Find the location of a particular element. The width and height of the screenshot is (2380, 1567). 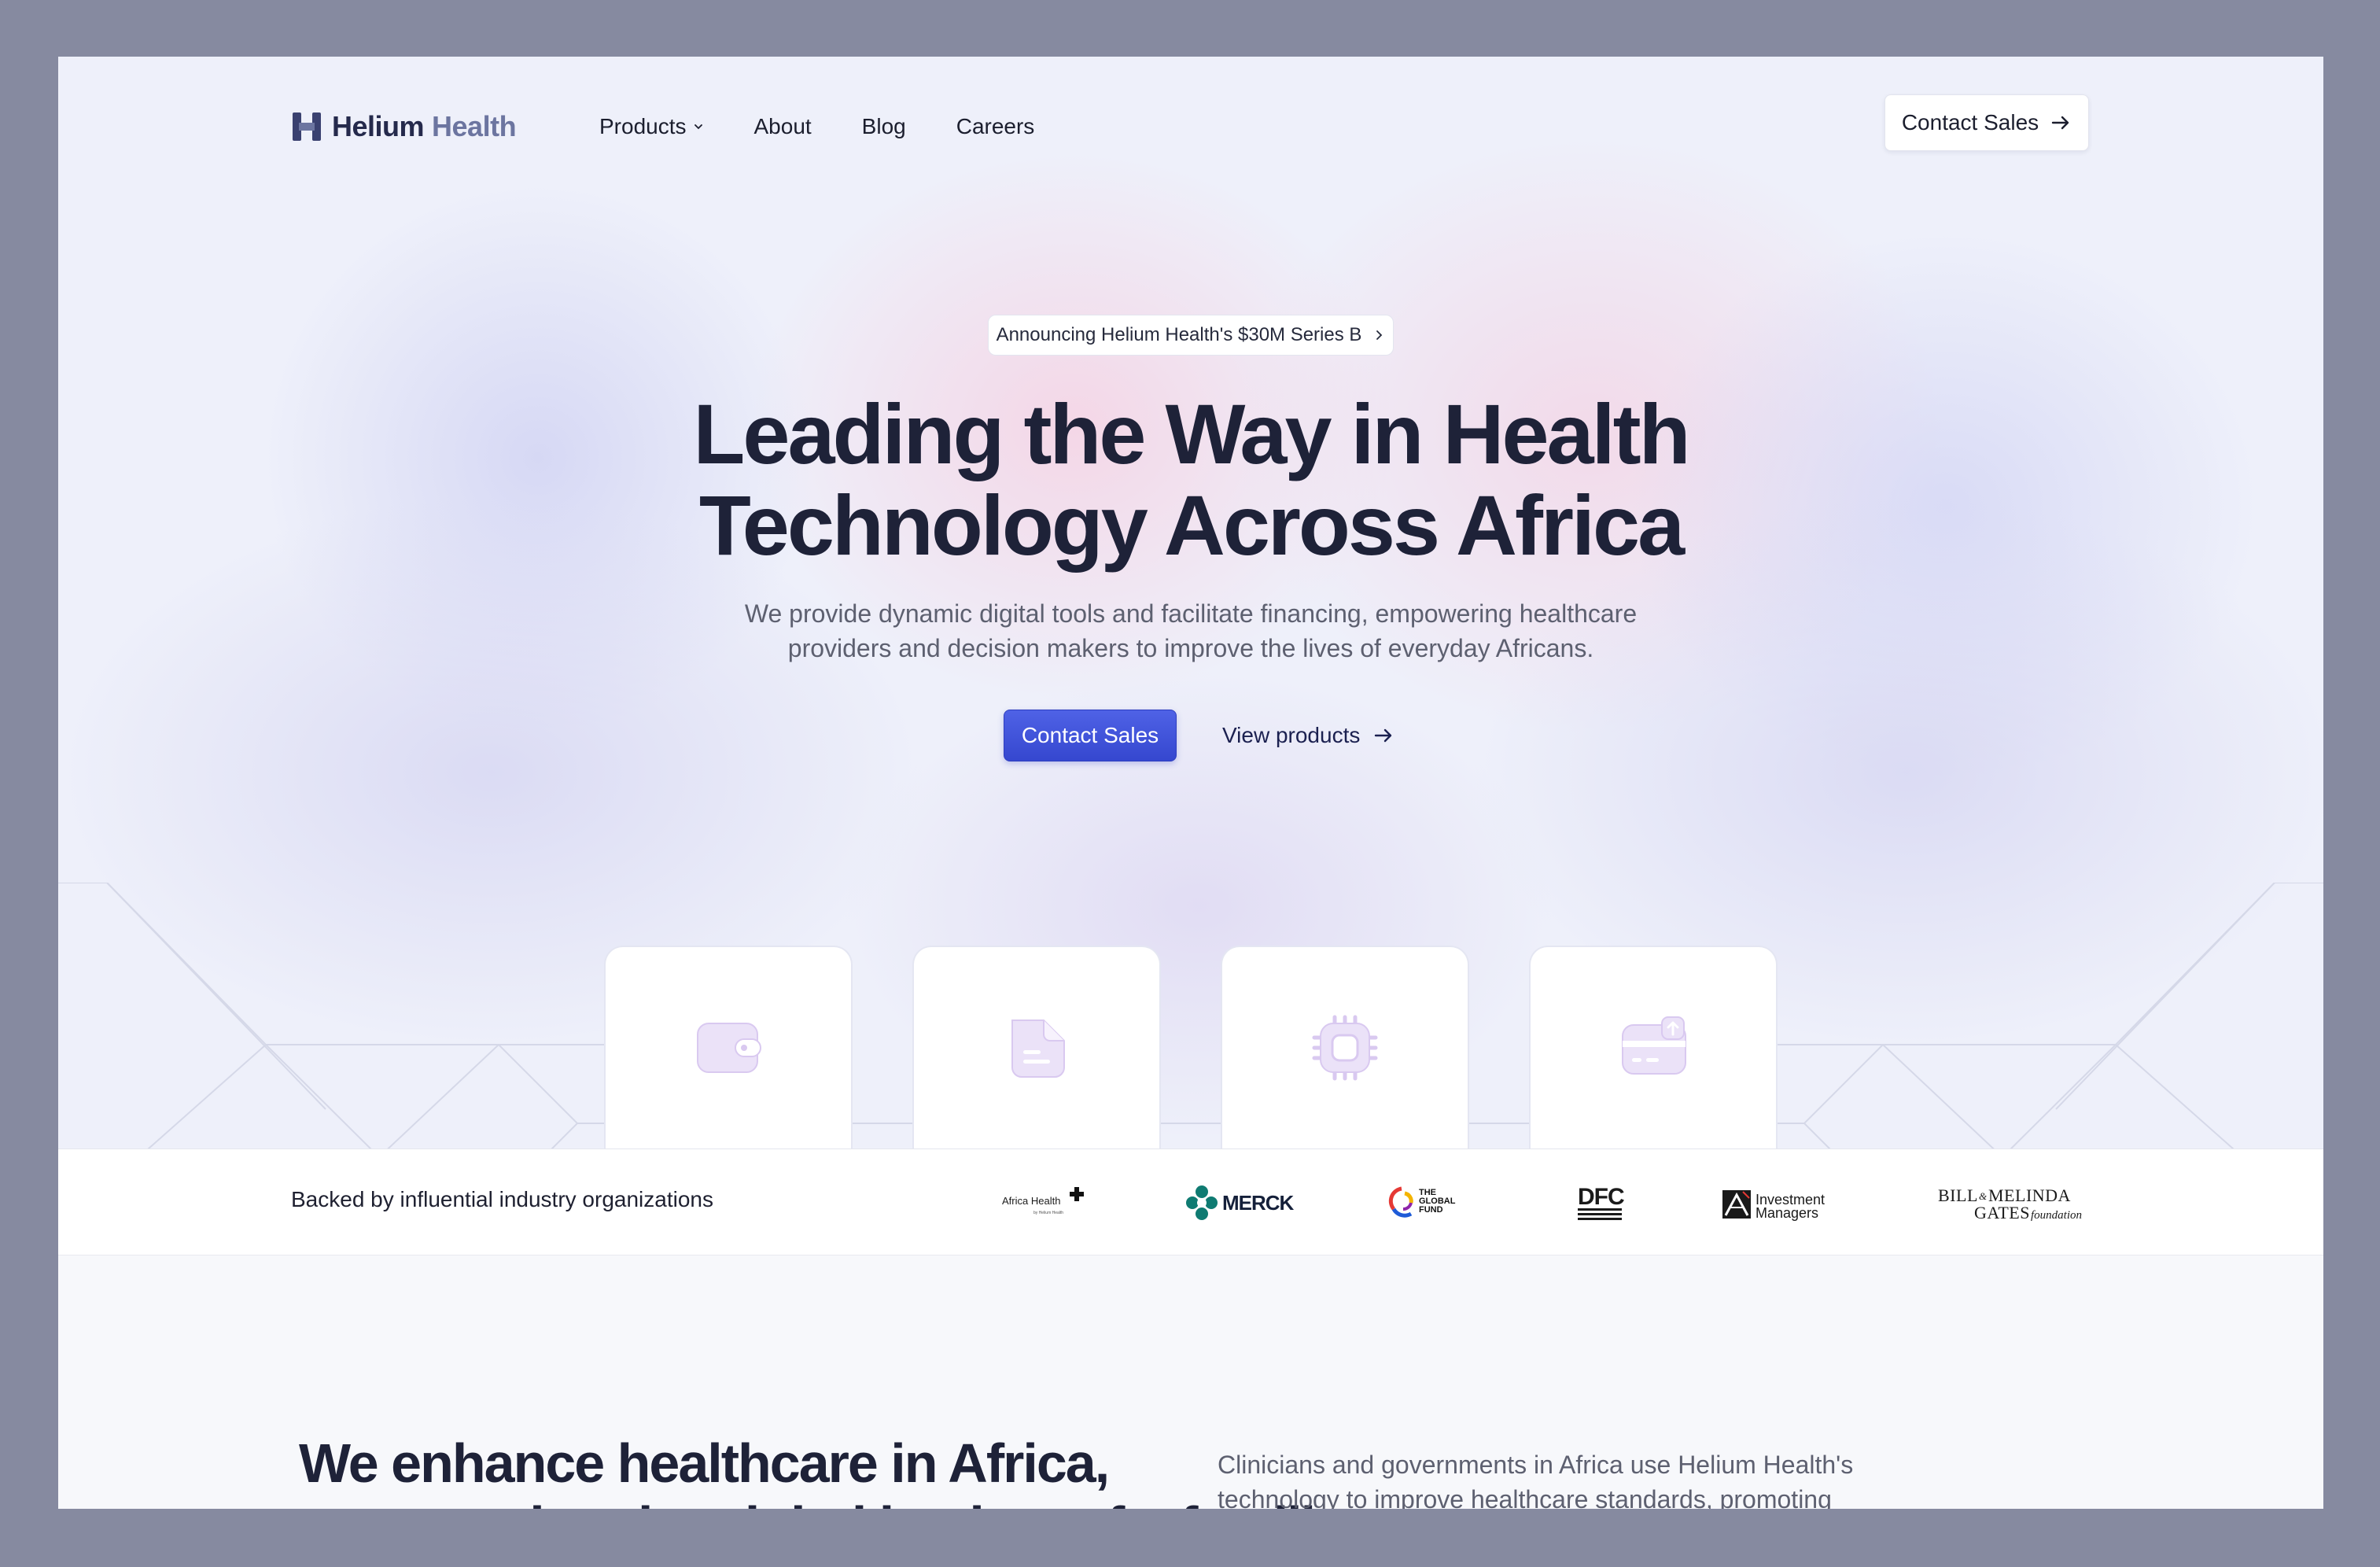

product-card-payment is located at coordinates (1654, 1047).